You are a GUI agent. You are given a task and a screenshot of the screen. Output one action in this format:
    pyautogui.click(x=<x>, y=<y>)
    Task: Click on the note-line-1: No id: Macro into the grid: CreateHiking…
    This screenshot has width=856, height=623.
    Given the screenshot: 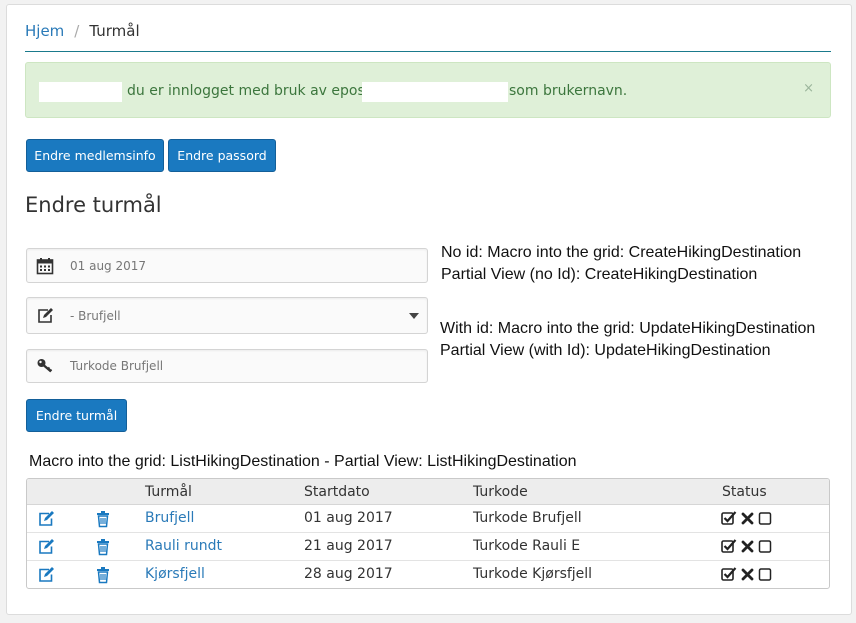 What is the action you would take?
    pyautogui.click(x=621, y=252)
    